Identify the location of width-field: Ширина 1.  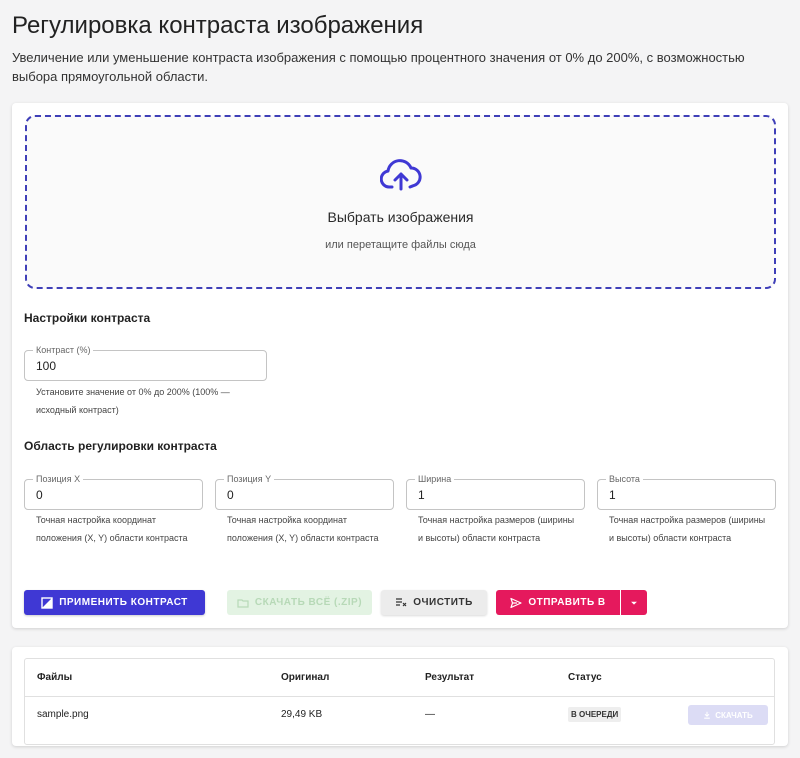
(495, 492).